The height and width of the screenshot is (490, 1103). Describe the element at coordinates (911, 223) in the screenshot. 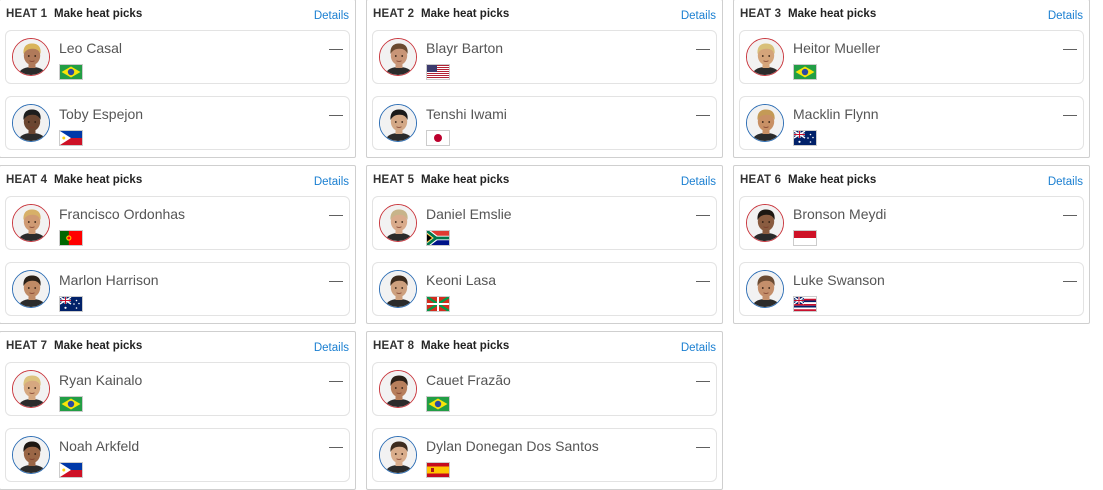

I see `surfer-row: Bronson Meydi —` at that location.